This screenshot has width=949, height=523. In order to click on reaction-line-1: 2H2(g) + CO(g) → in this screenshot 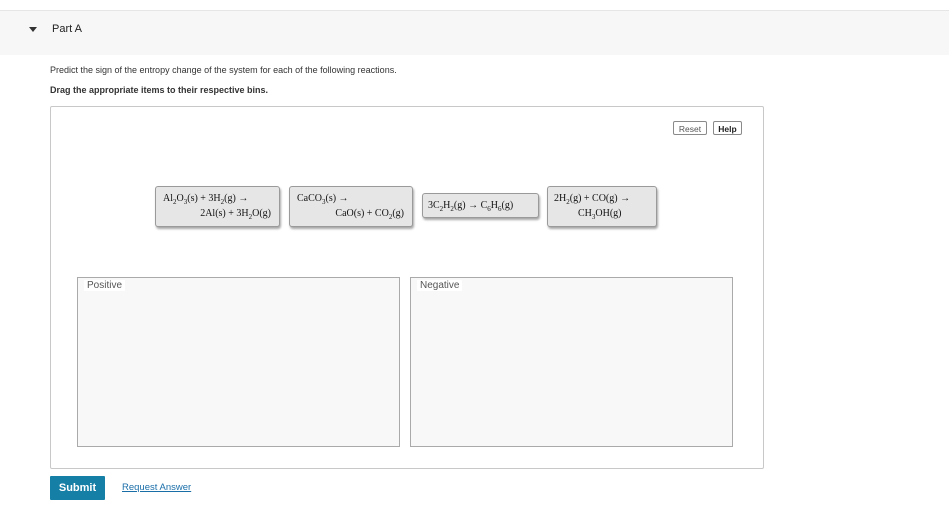, I will do `click(592, 199)`.